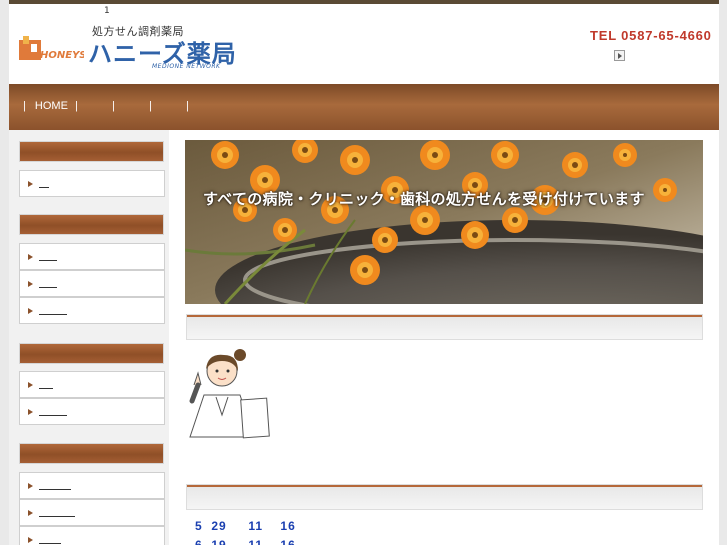 This screenshot has width=727, height=545. I want to click on pharmacist-illustration, so click(229, 394).